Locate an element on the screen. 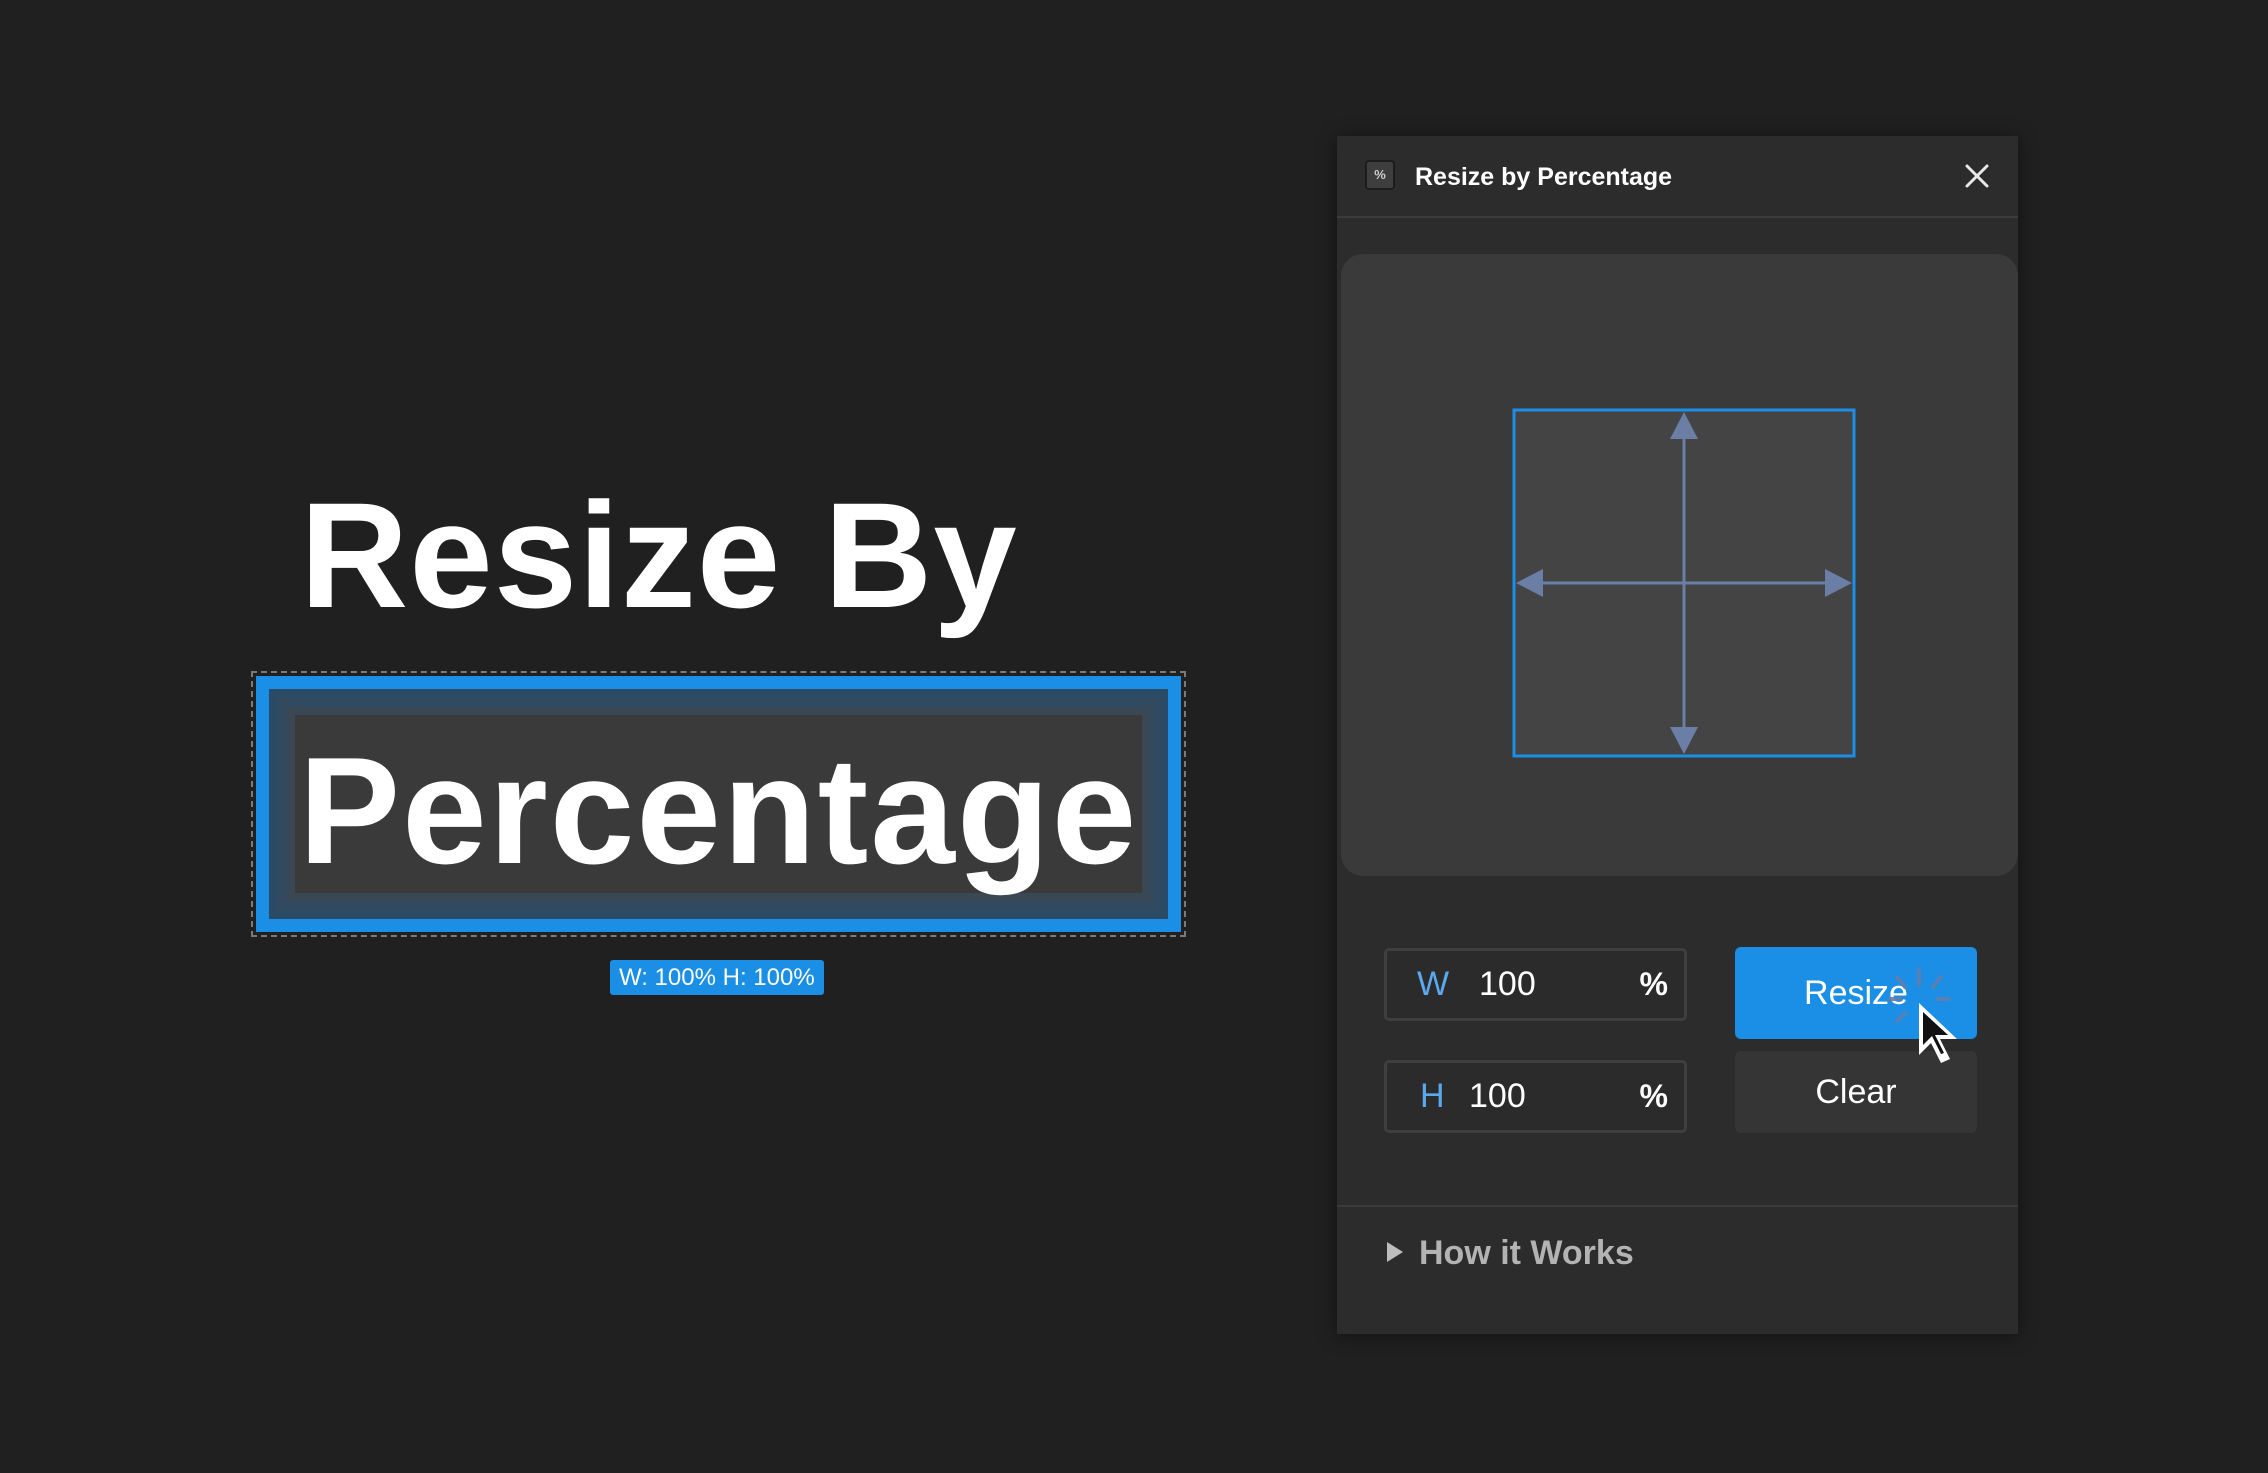  width-percent-field: W % is located at coordinates (1535, 984).